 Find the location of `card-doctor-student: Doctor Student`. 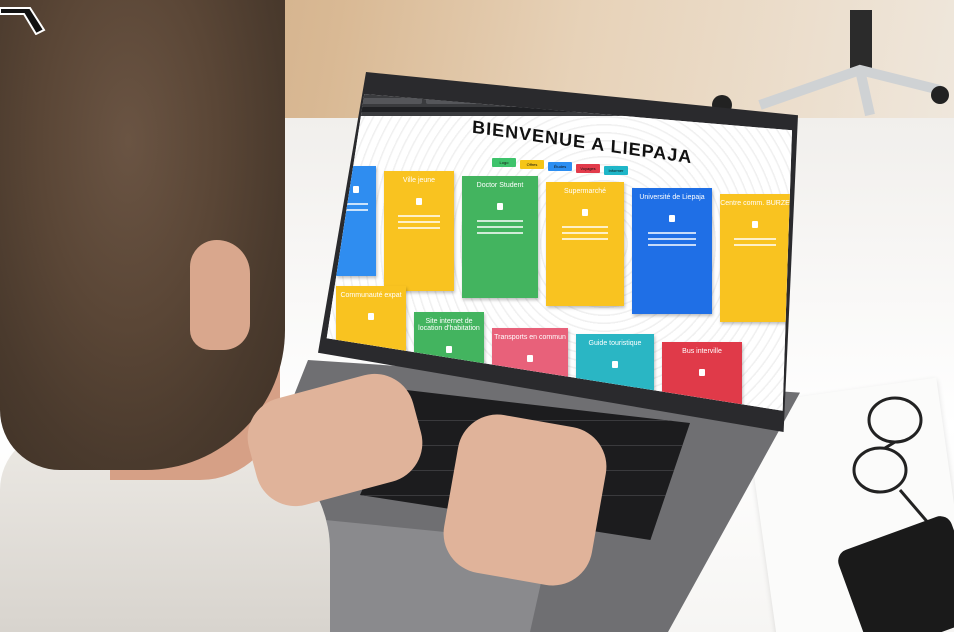

card-doctor-student: Doctor Student is located at coordinates (500, 237).